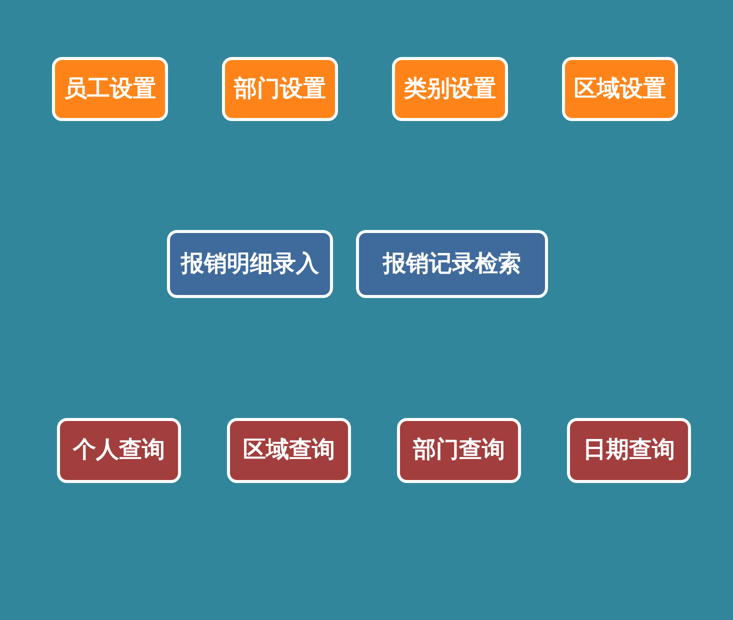 This screenshot has height=620, width=733. Describe the element at coordinates (629, 450) in the screenshot. I see `query-button: 日期查询` at that location.